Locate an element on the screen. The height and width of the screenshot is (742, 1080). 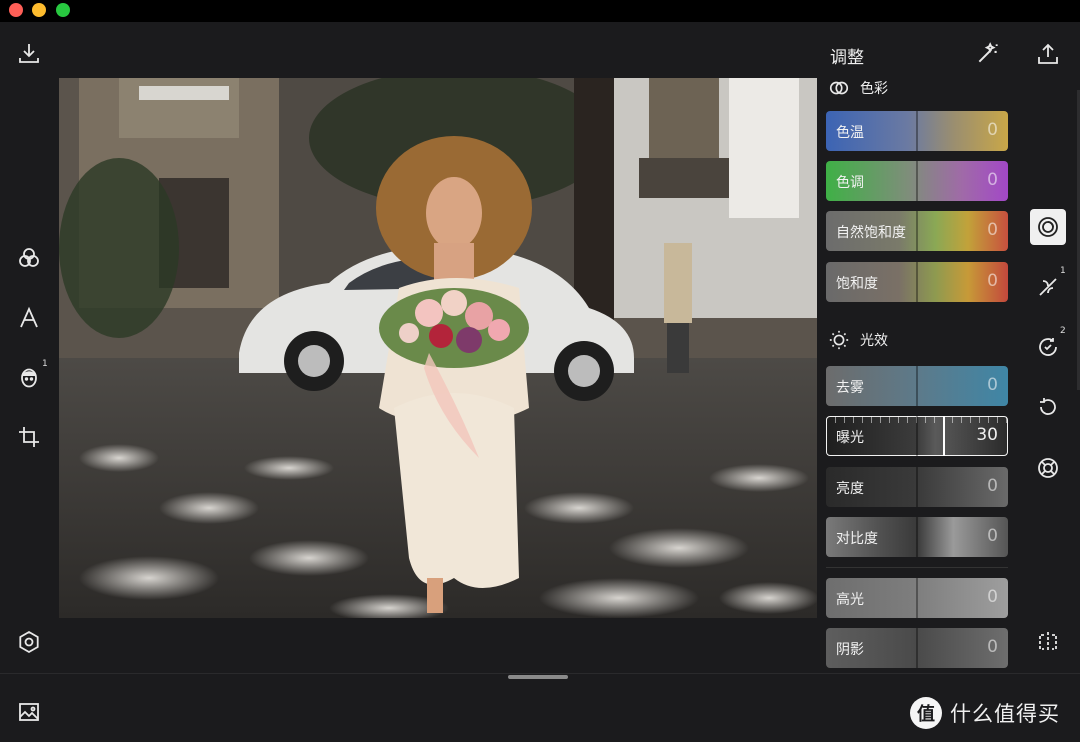
face-tool-button: 1 is located at coordinates (31, 376).